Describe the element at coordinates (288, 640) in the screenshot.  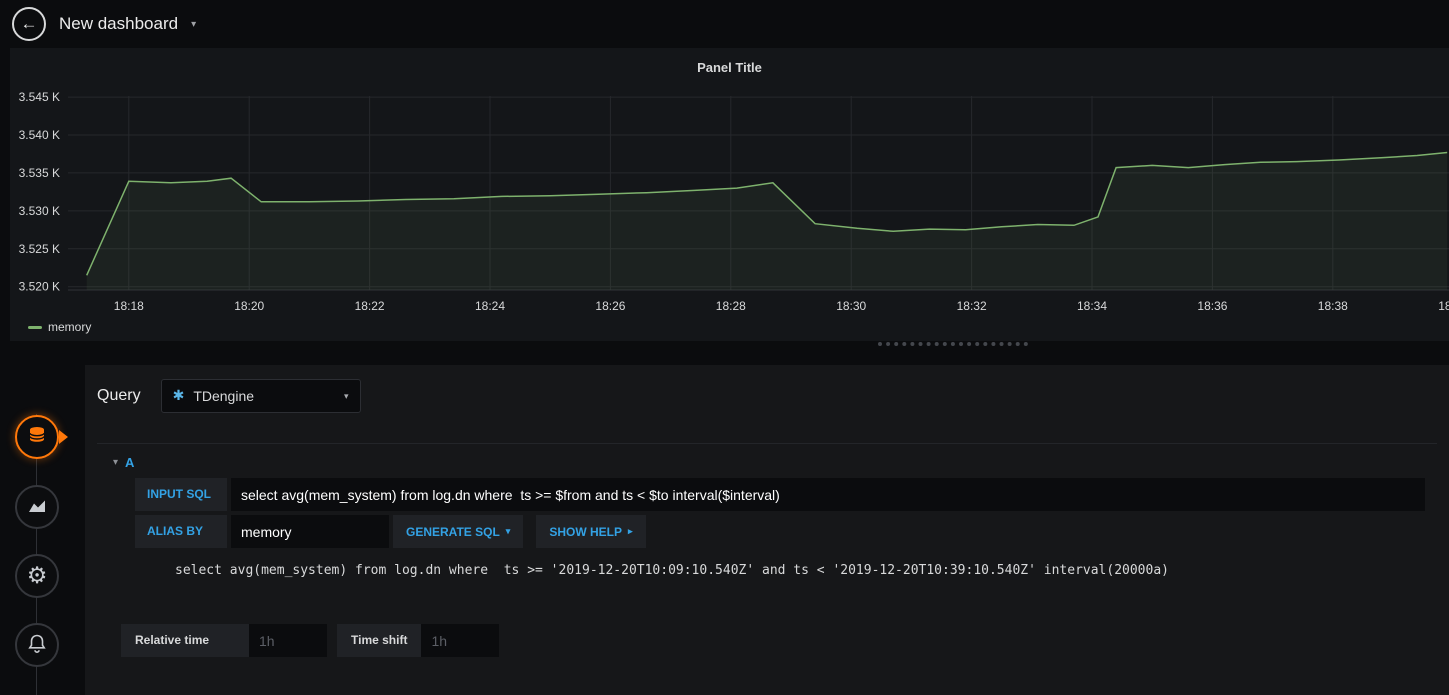
I see `relative-time-field` at that location.